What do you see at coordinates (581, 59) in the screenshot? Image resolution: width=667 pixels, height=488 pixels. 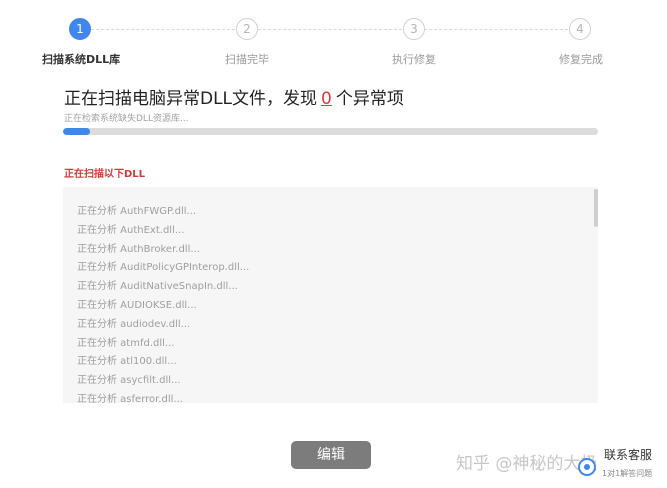 I see `step-4-label: 修复完成` at bounding box center [581, 59].